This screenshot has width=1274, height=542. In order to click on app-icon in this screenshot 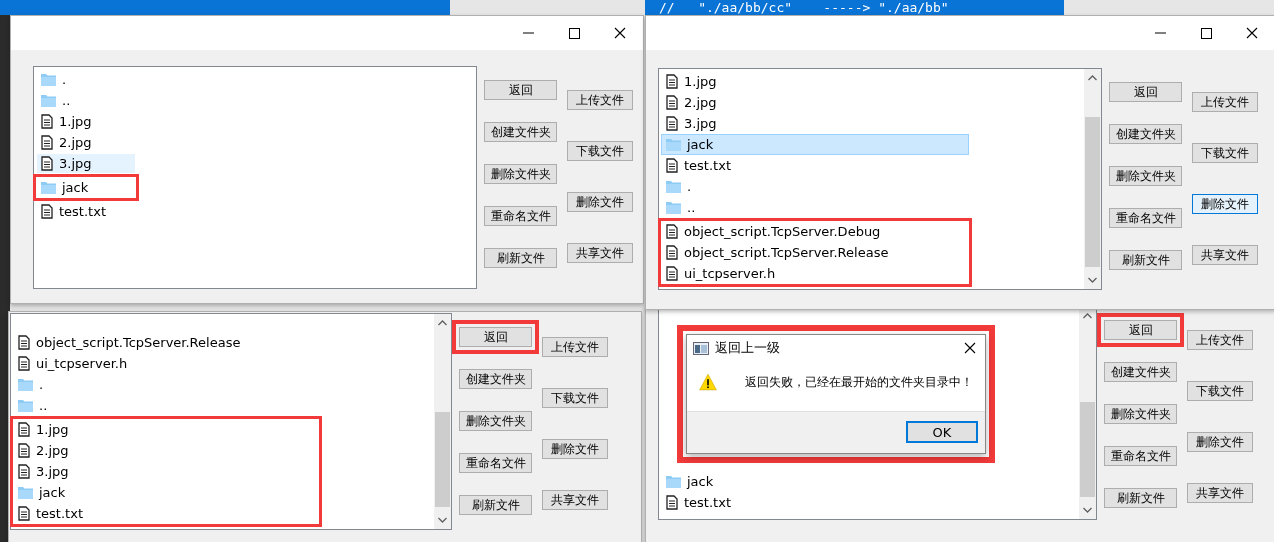, I will do `click(701, 348)`.